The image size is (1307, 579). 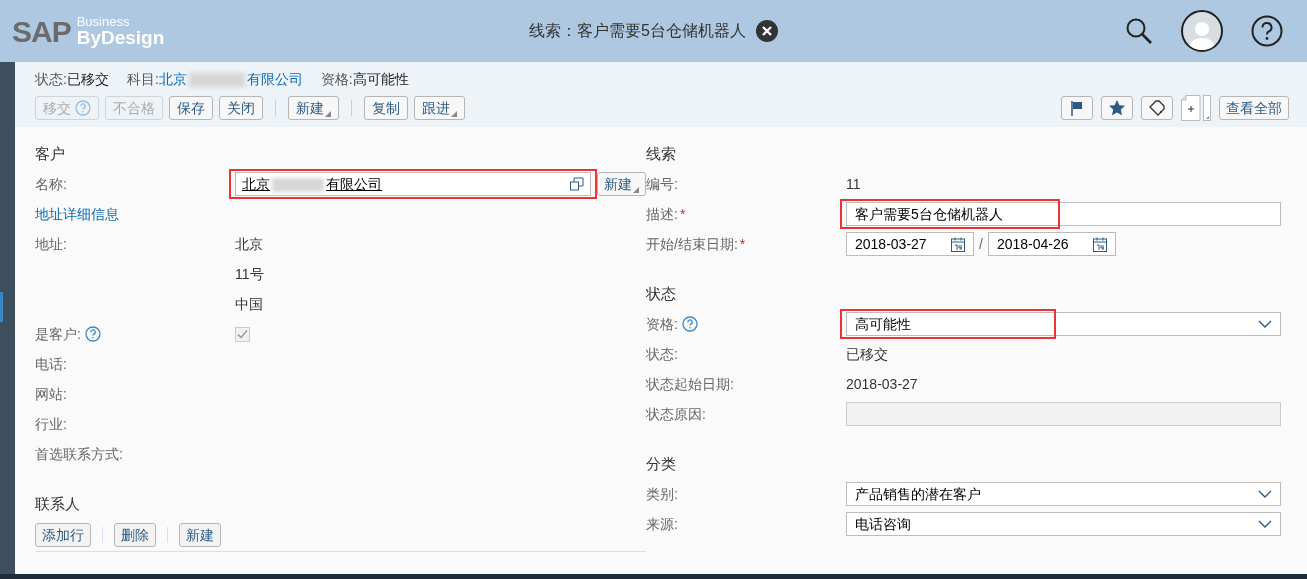 What do you see at coordinates (249, 274) in the screenshot?
I see `field-value: 11号` at bounding box center [249, 274].